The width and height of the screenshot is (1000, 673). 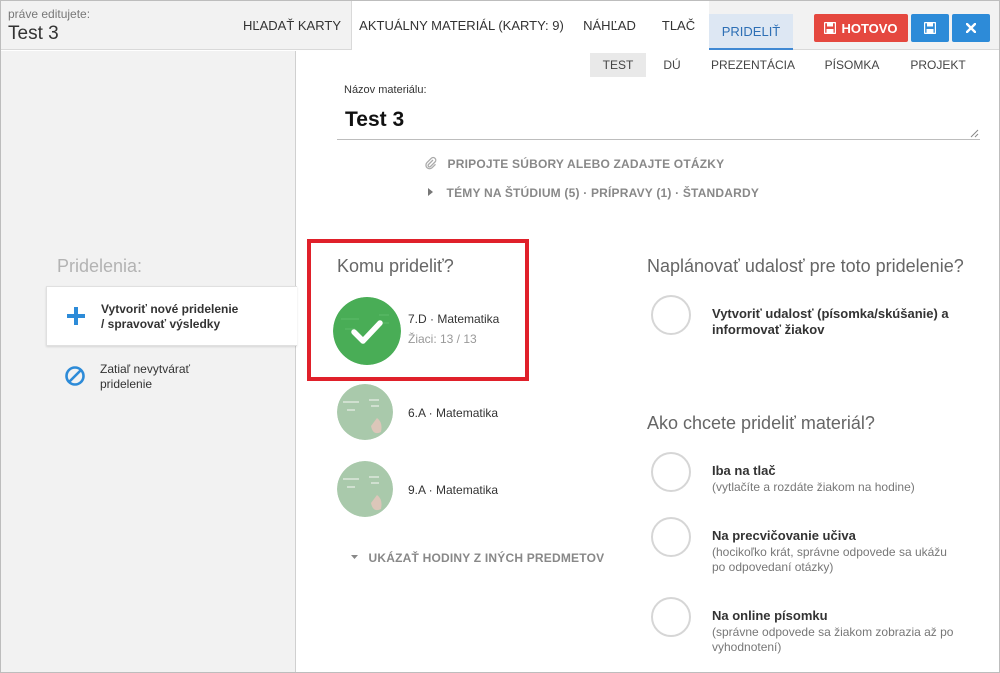 I want to click on editing-label: práve editujete:, so click(x=49, y=14).